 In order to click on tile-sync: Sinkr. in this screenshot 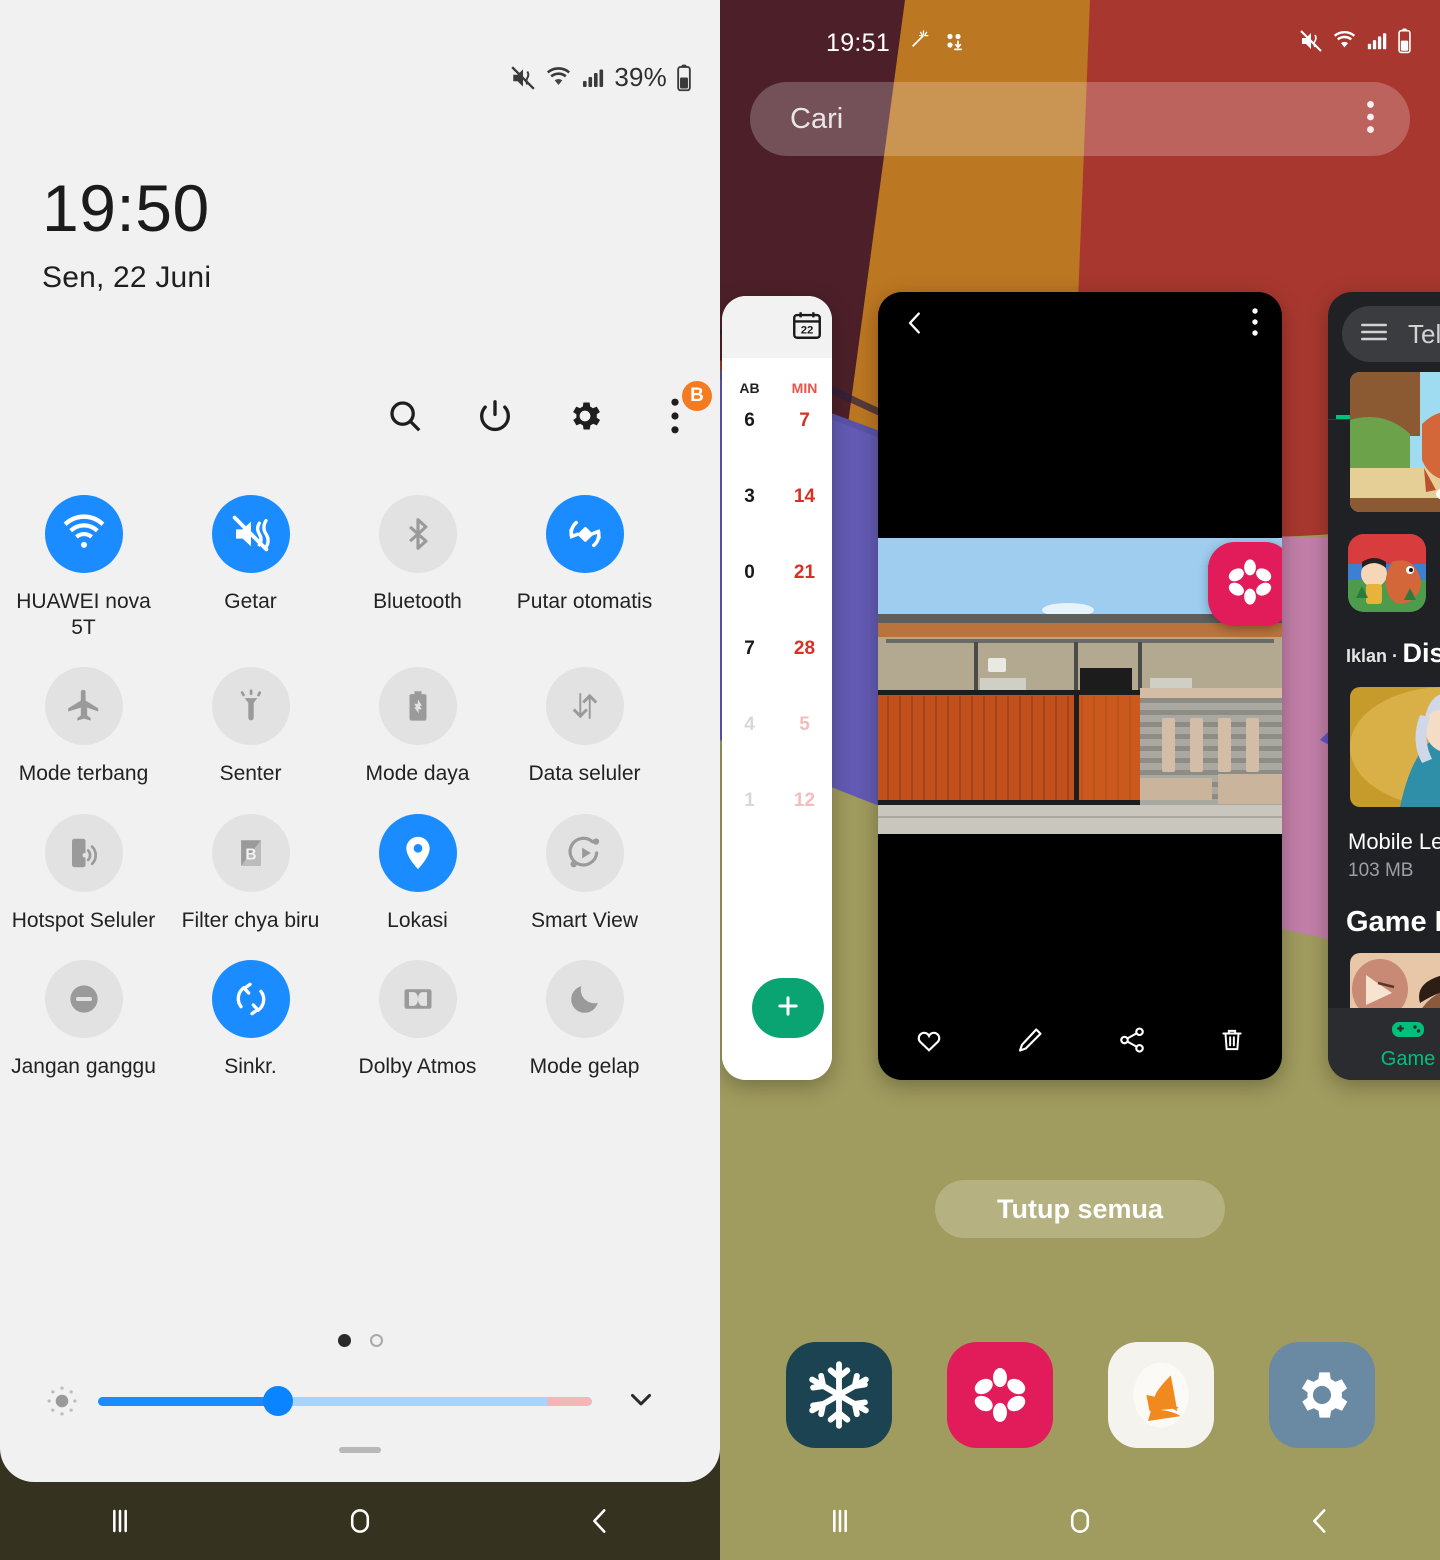, I will do `click(250, 1020)`.